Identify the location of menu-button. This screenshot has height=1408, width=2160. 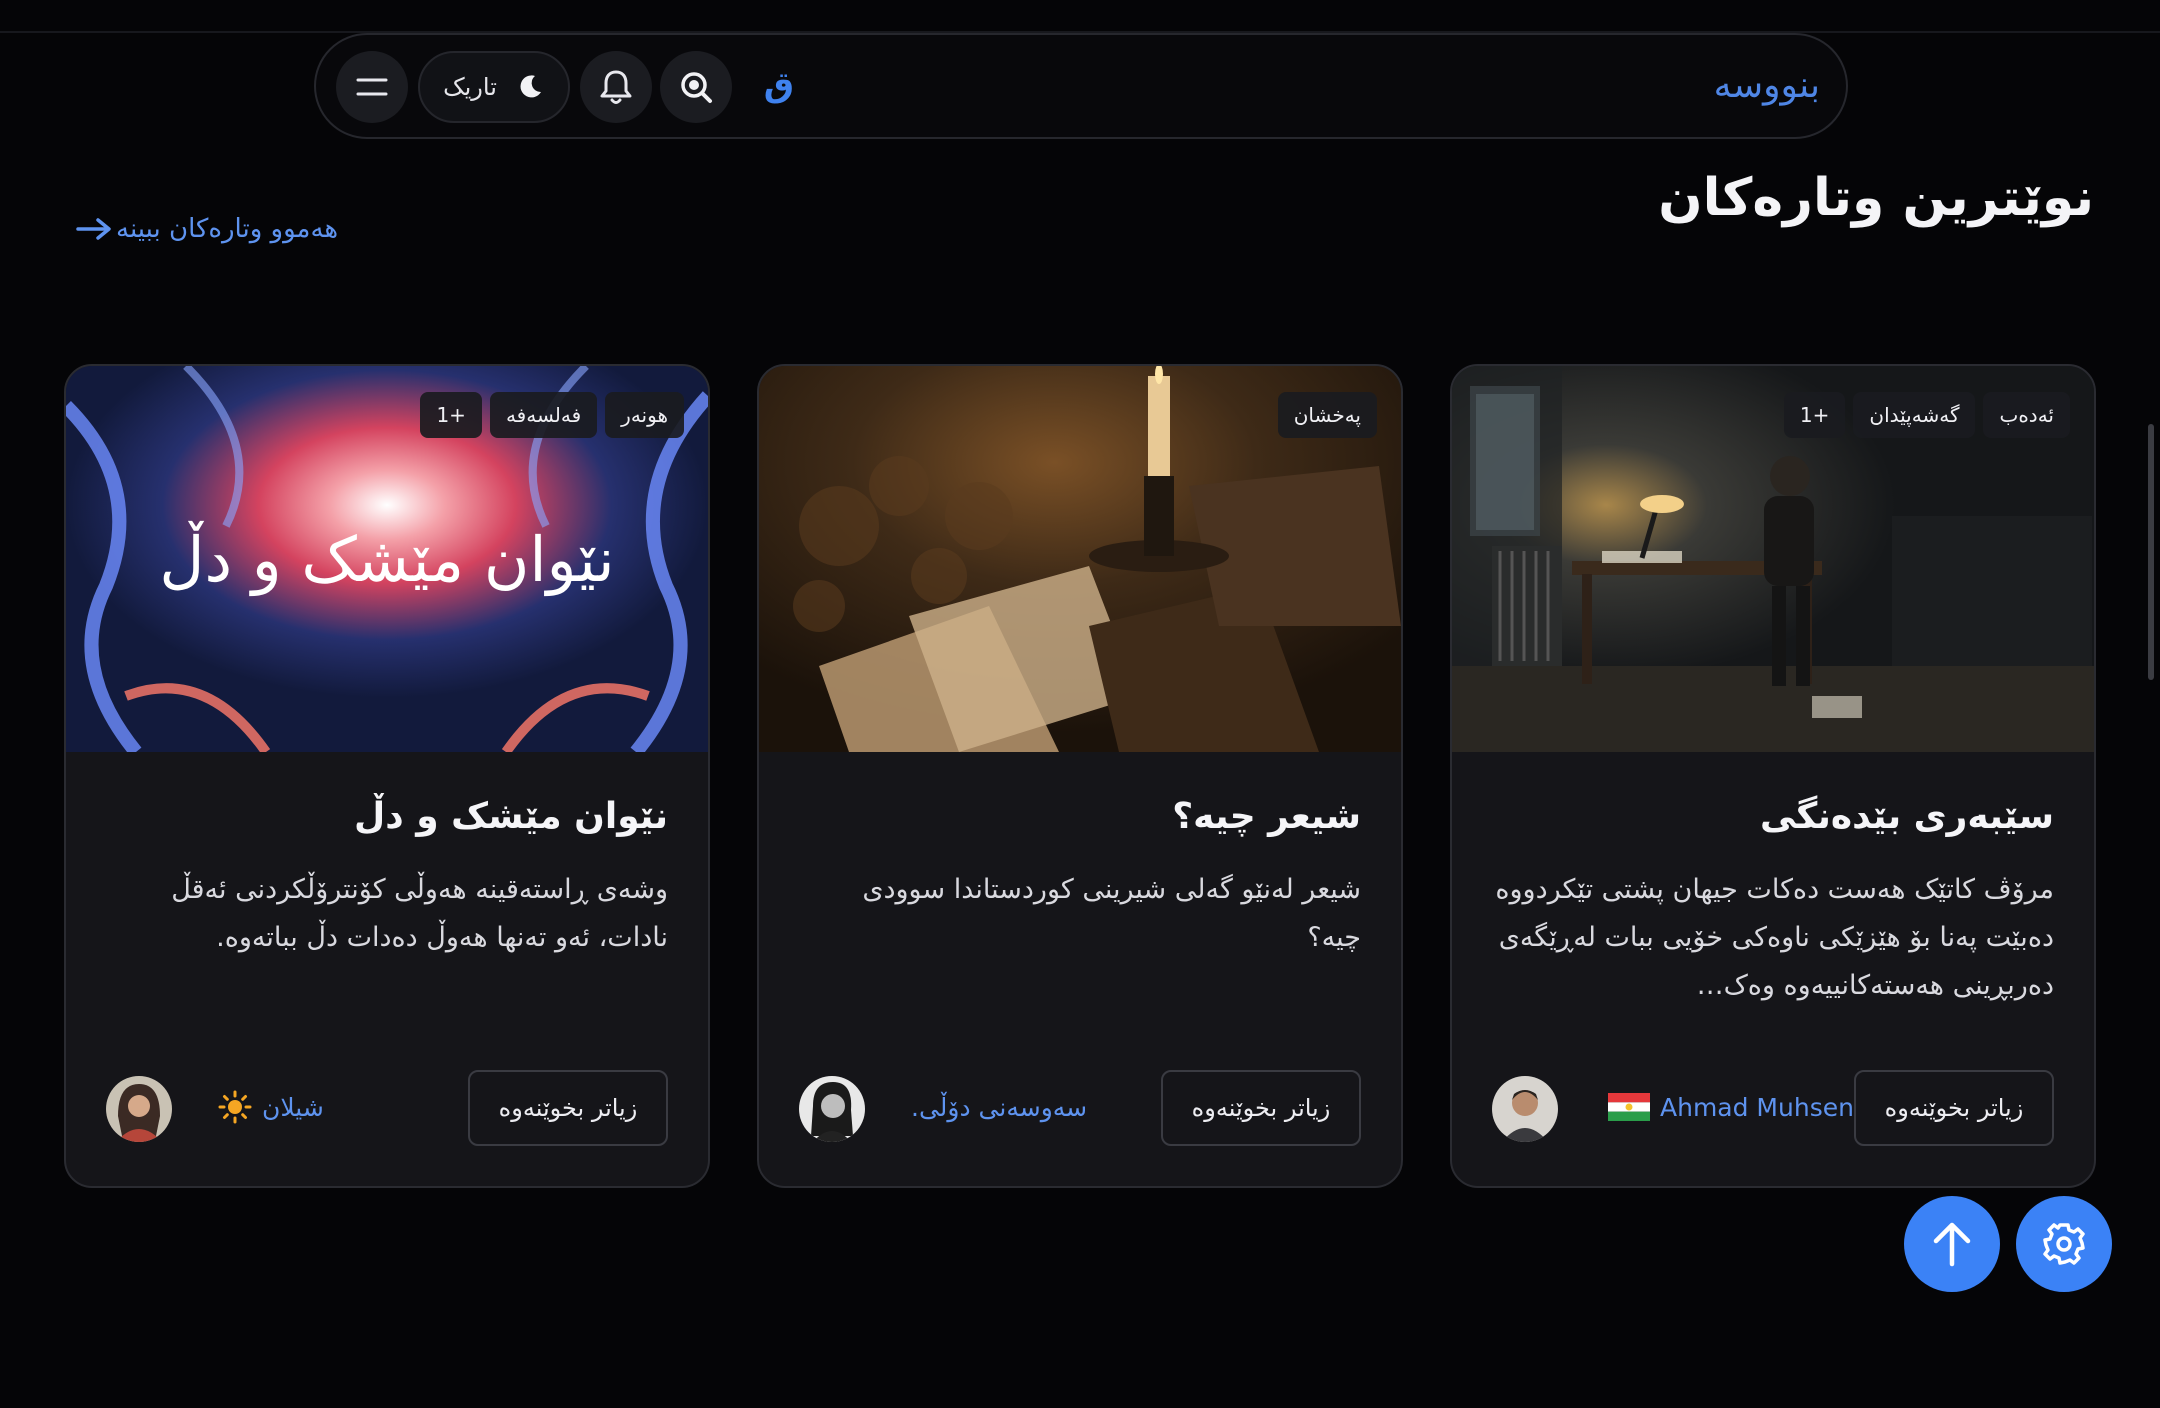
(372, 87).